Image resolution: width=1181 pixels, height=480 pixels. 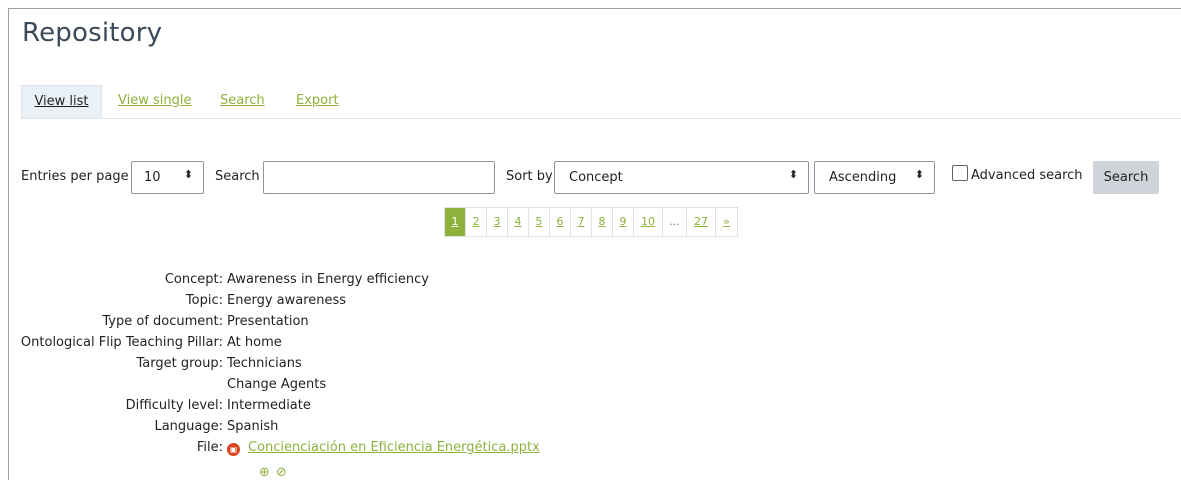 I want to click on tab-view-list: View list, so click(x=61, y=101).